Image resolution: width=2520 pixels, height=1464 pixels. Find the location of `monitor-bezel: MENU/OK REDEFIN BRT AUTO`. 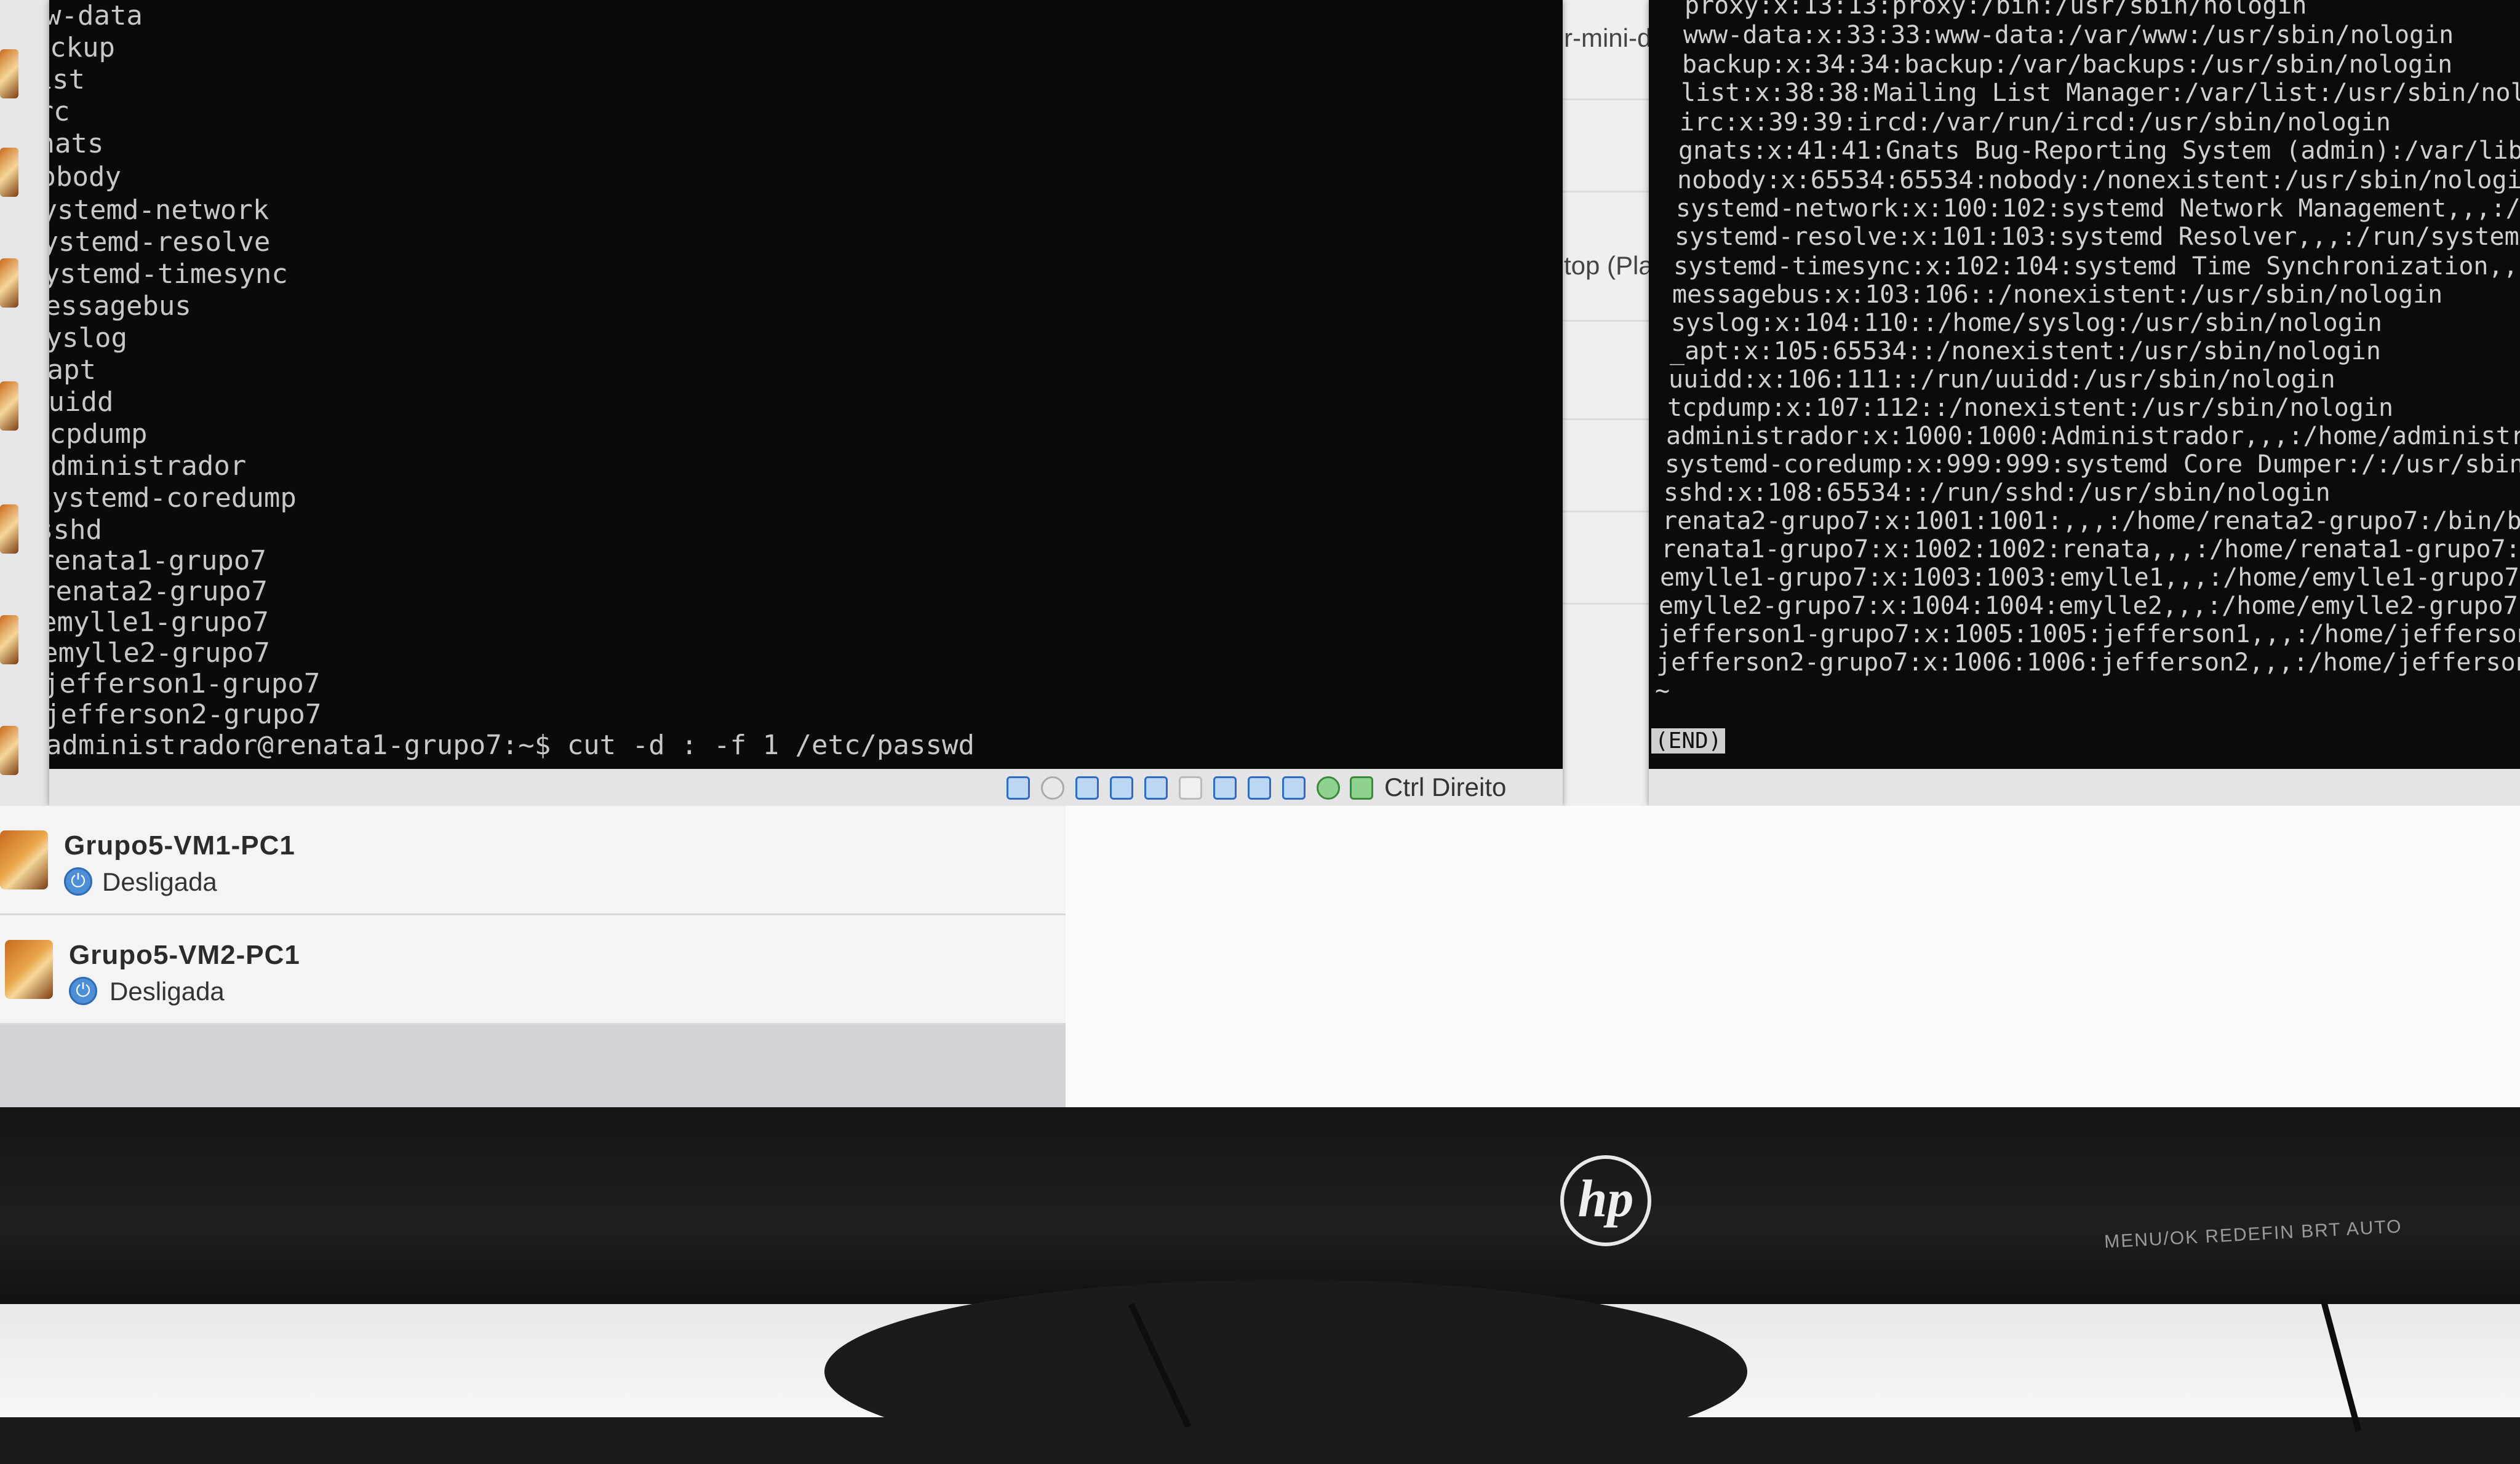

monitor-bezel: MENU/OK REDEFIN BRT AUTO is located at coordinates (1260, 1205).